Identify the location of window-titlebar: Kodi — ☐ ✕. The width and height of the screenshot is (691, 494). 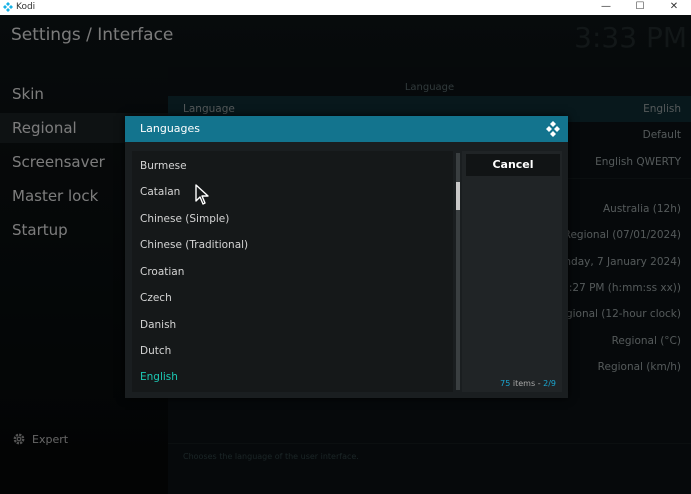
(345, 7).